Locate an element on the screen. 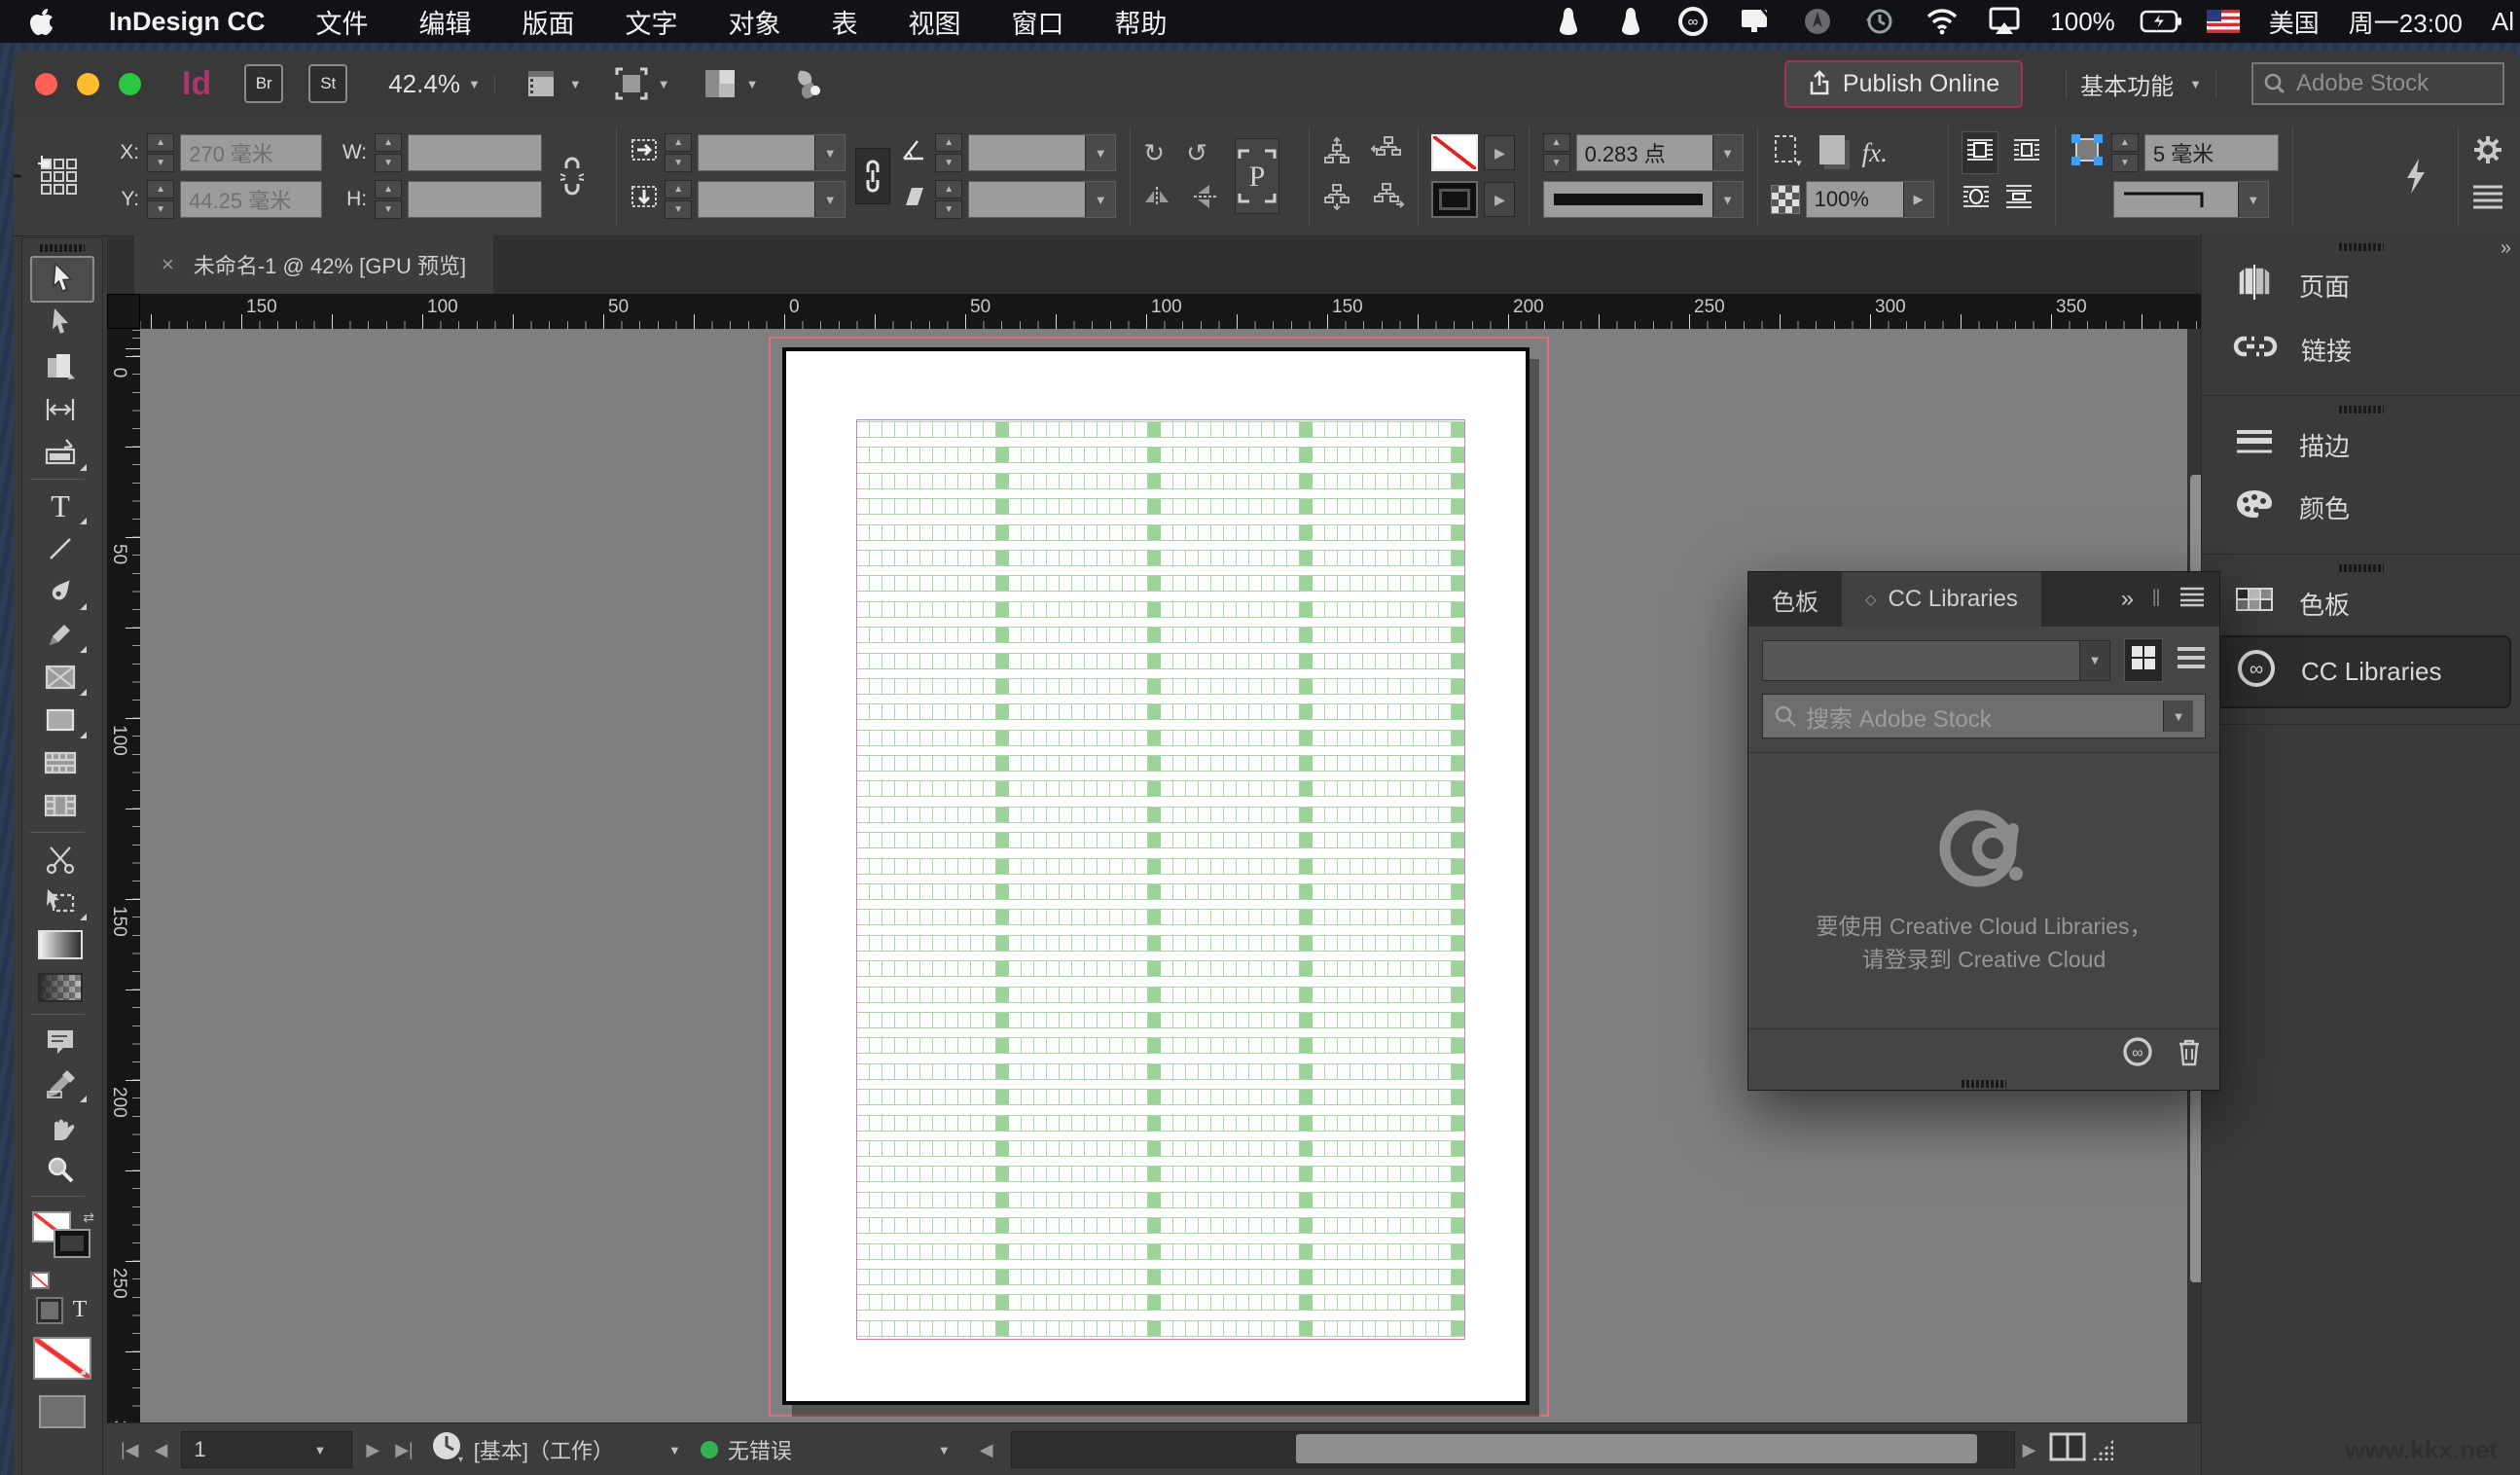 This screenshot has width=2520, height=1475. view-options-dropdown: ▼ is located at coordinates (553, 83).